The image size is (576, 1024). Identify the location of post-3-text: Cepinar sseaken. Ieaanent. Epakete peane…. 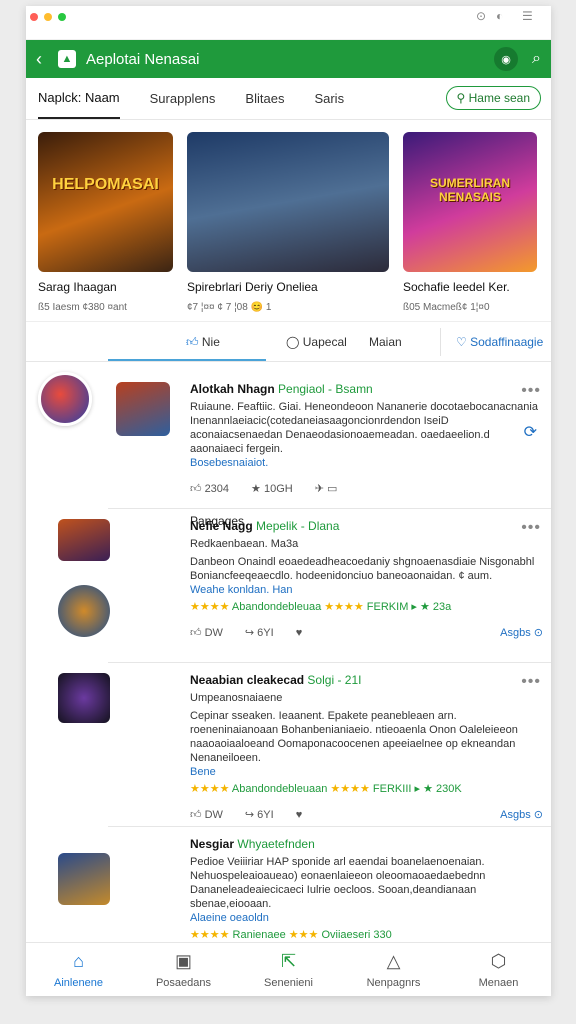
(354, 737).